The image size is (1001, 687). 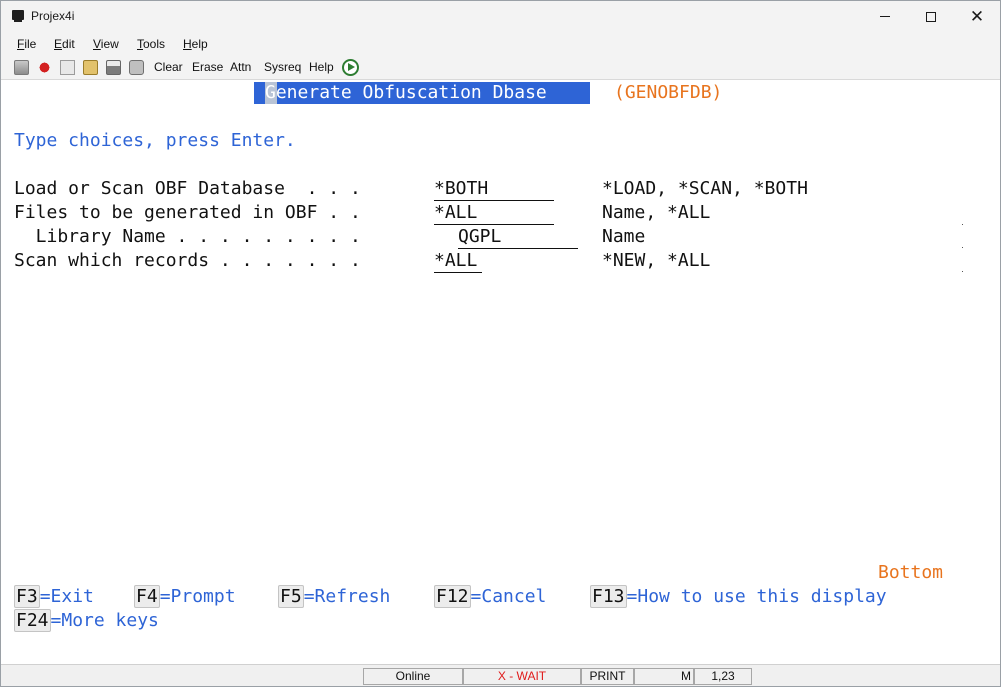 I want to click on field-label-files: Files to be generated in OBF . ., so click(x=187, y=212).